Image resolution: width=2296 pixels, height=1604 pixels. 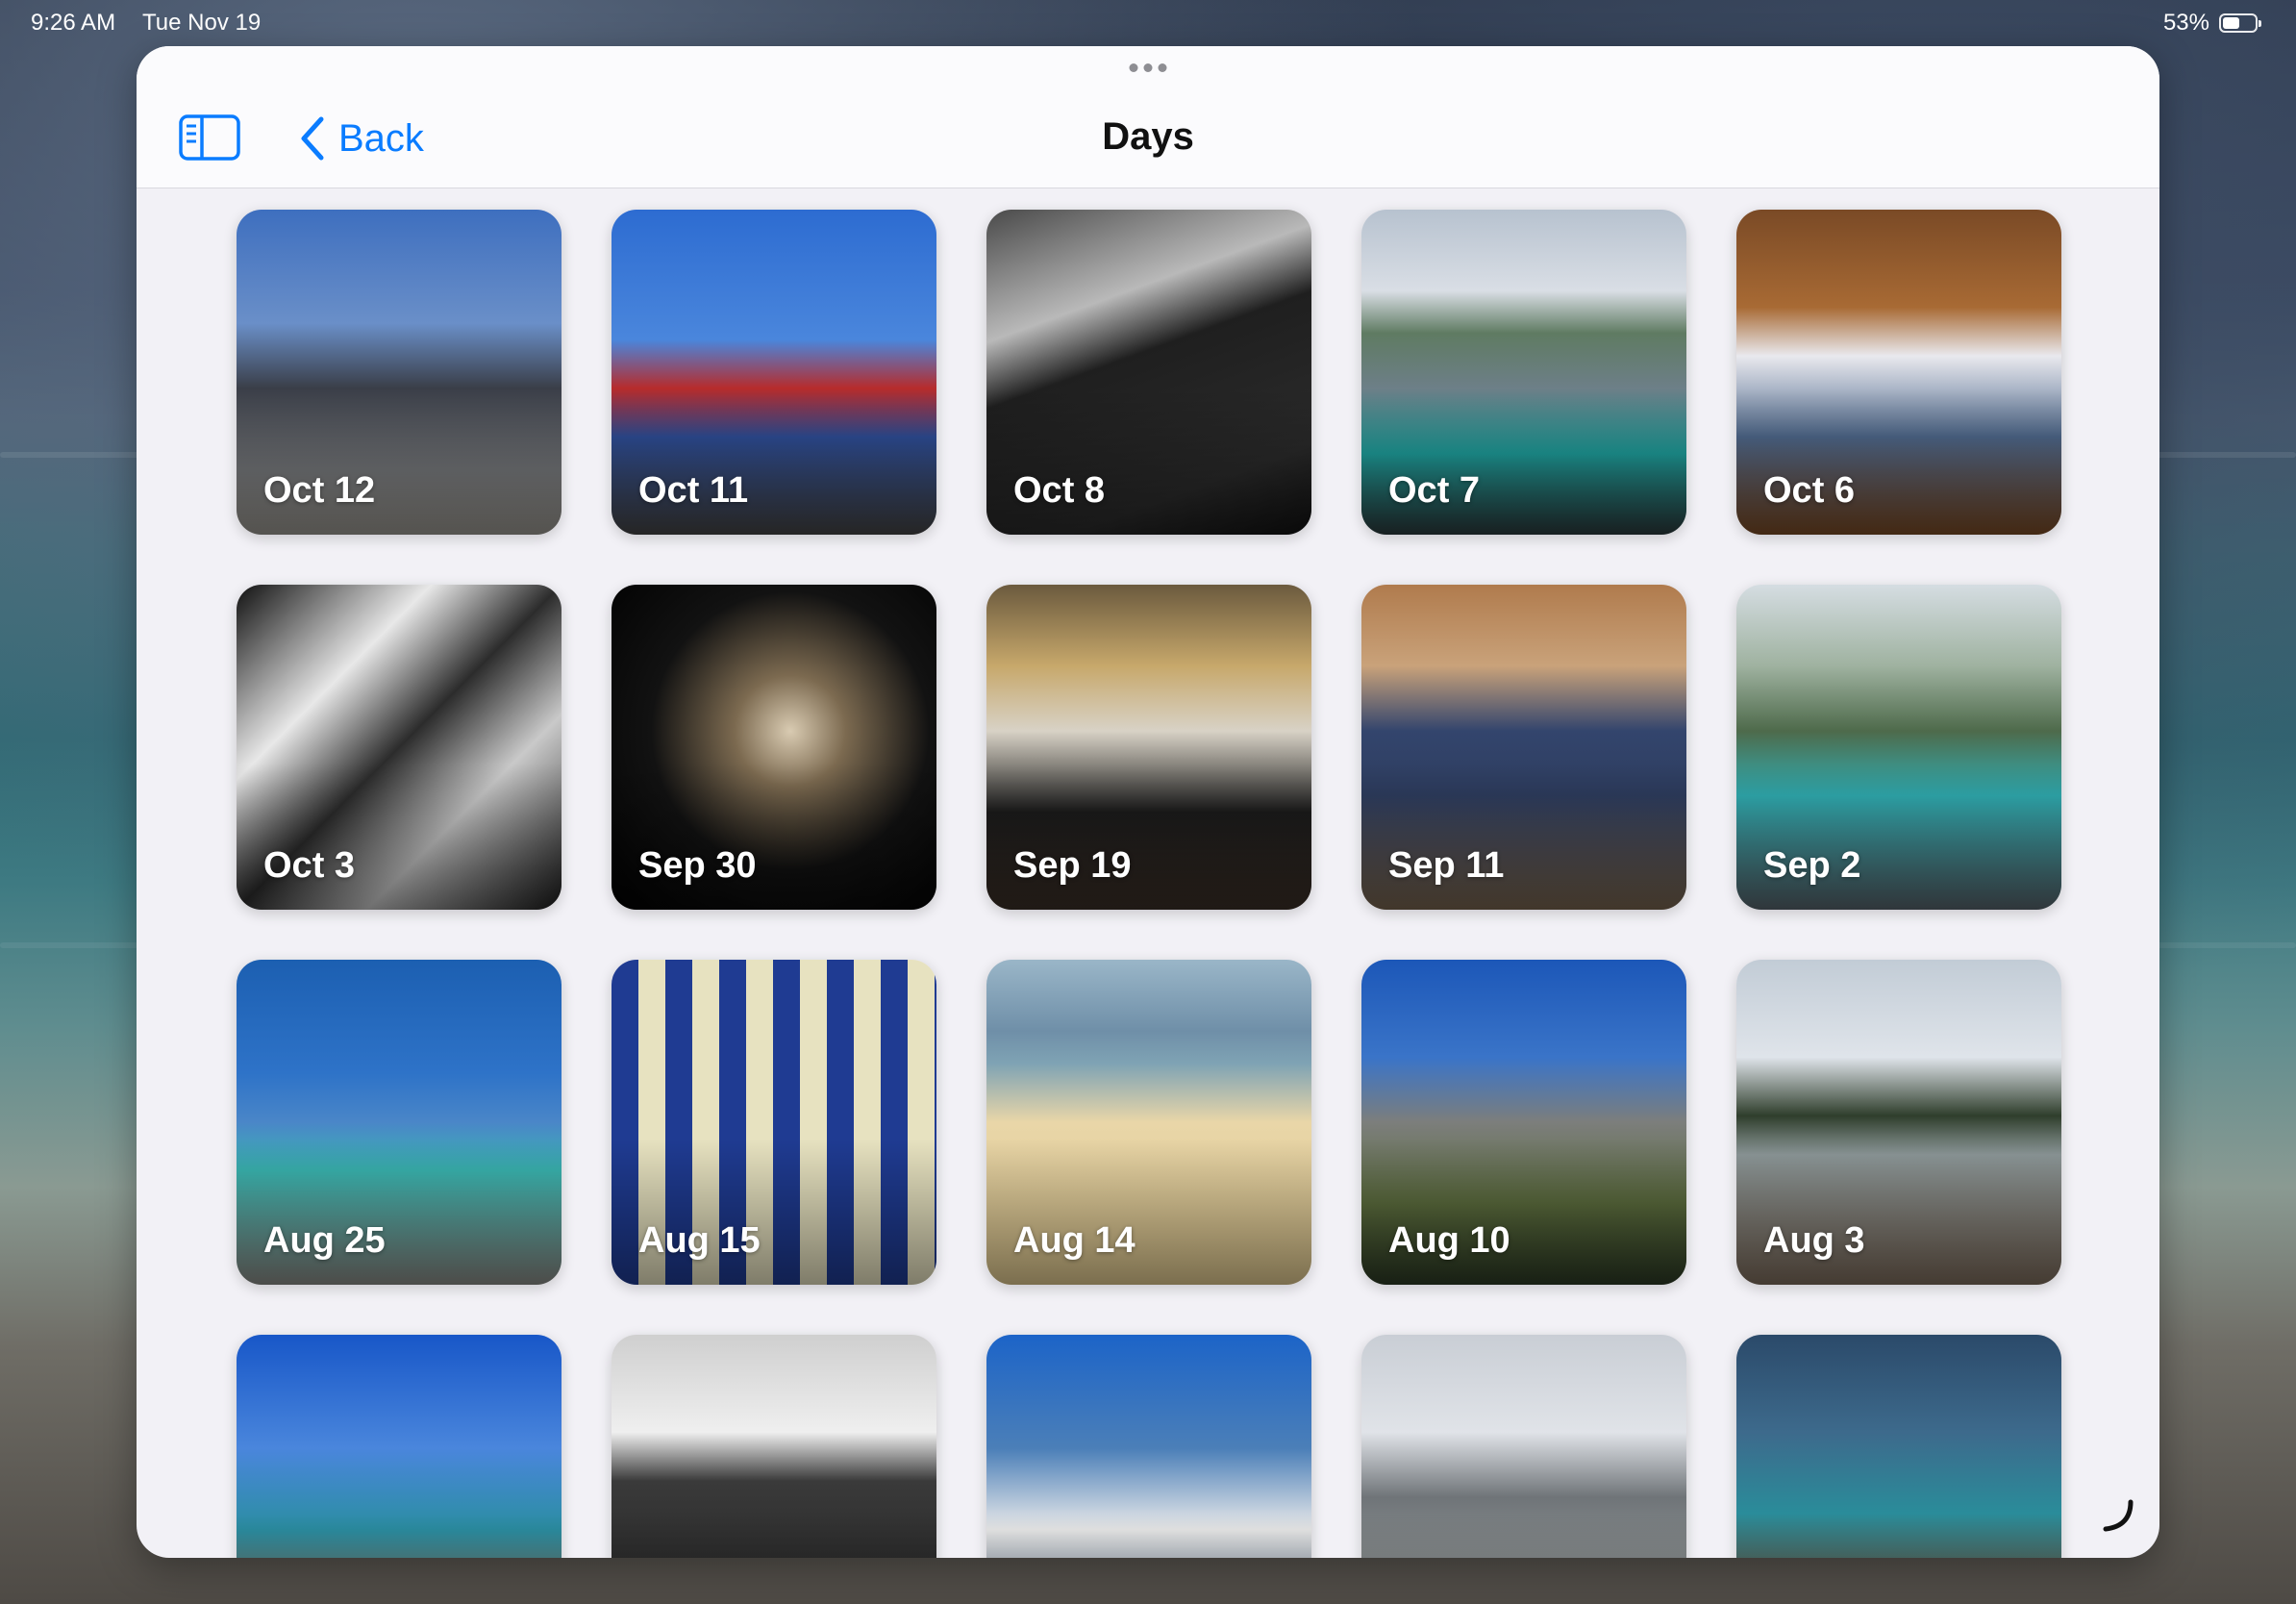 I want to click on day-tile: Aug 3, so click(x=1898, y=1122).